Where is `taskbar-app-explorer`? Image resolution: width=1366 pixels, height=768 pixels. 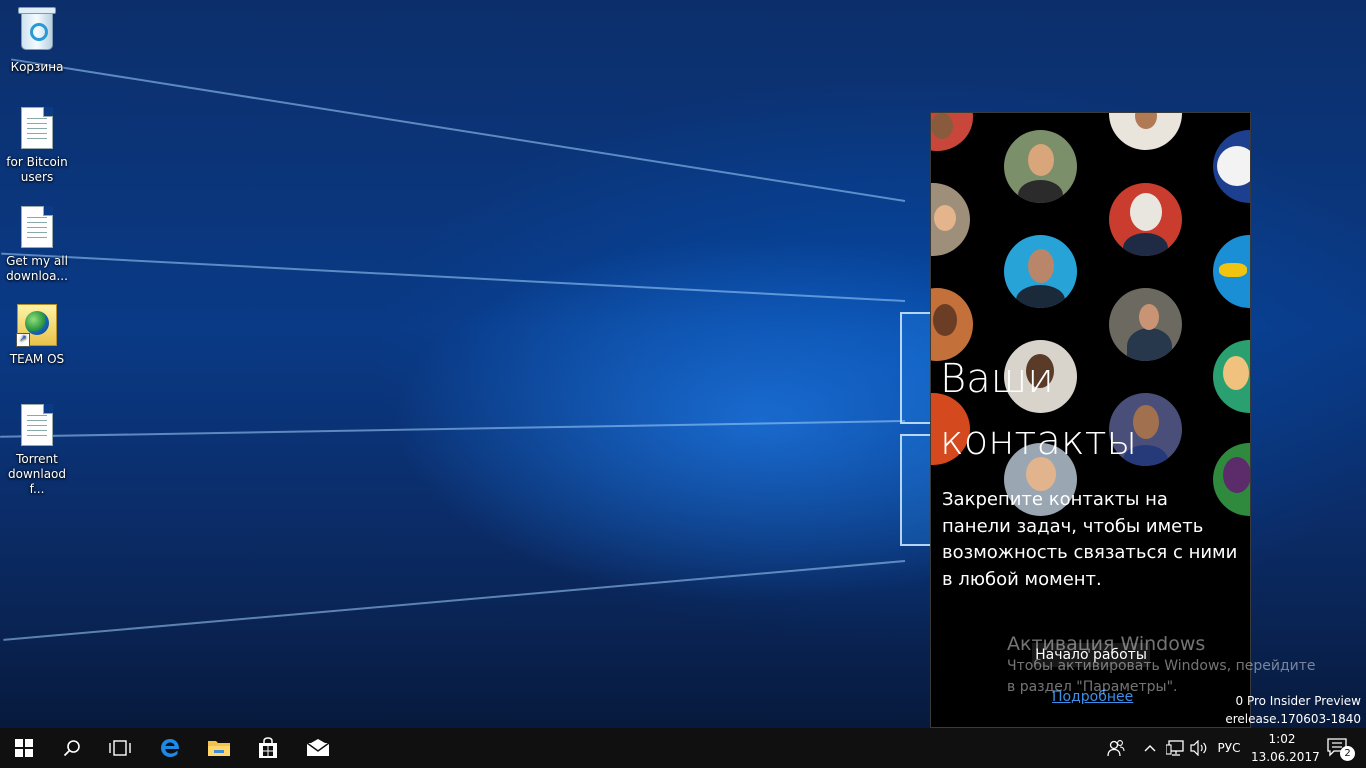
taskbar-app-explorer is located at coordinates (219, 748).